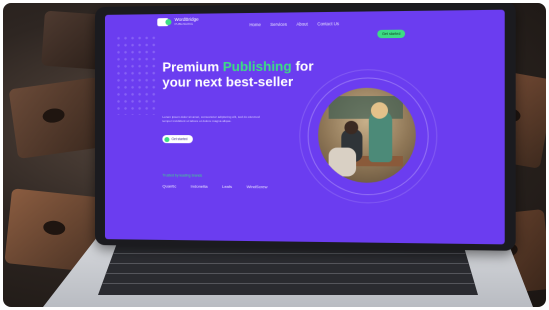 The height and width of the screenshot is (310, 549). I want to click on laptop-keyboard, so click(288, 269).